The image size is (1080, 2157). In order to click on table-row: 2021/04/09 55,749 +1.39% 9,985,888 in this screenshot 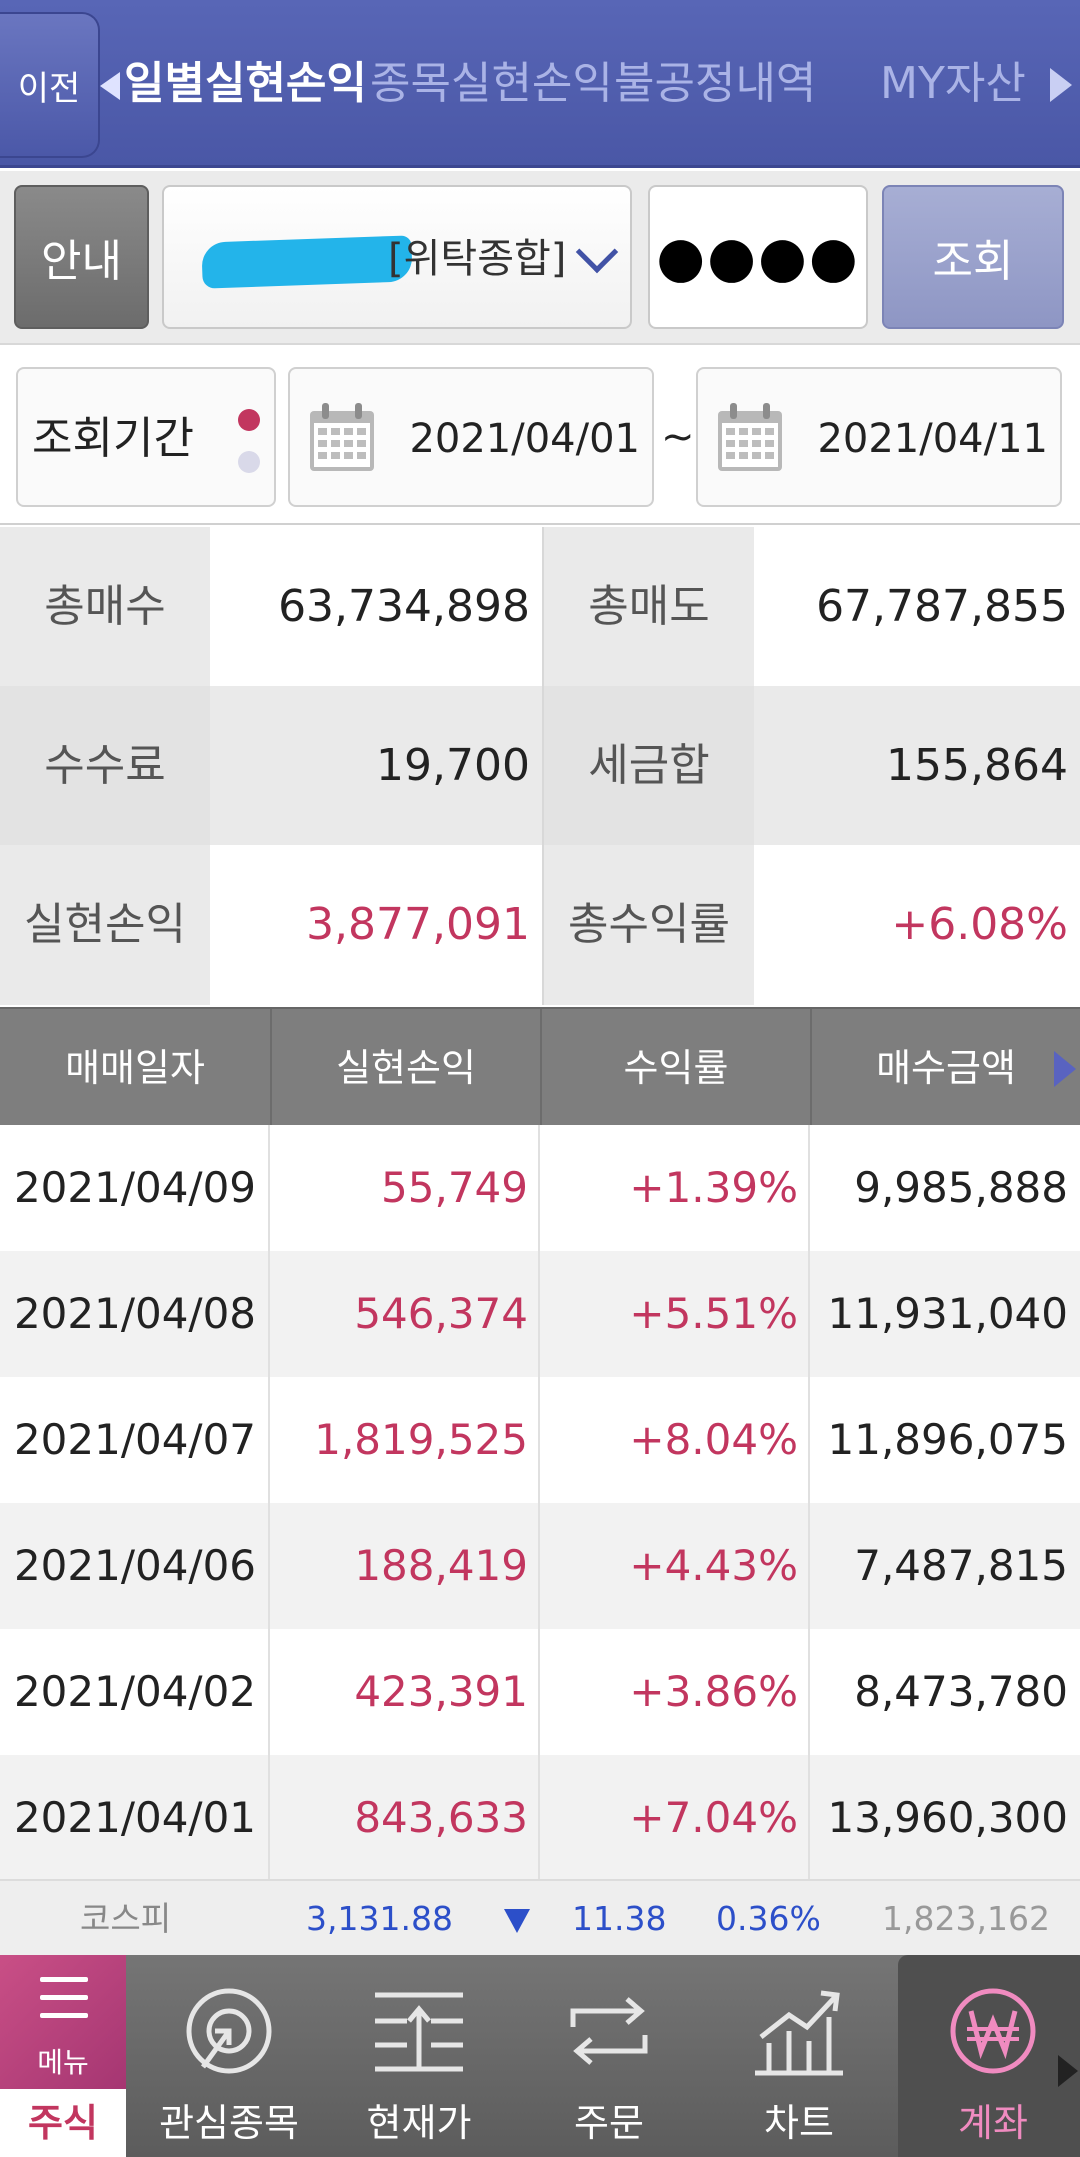, I will do `click(540, 1188)`.